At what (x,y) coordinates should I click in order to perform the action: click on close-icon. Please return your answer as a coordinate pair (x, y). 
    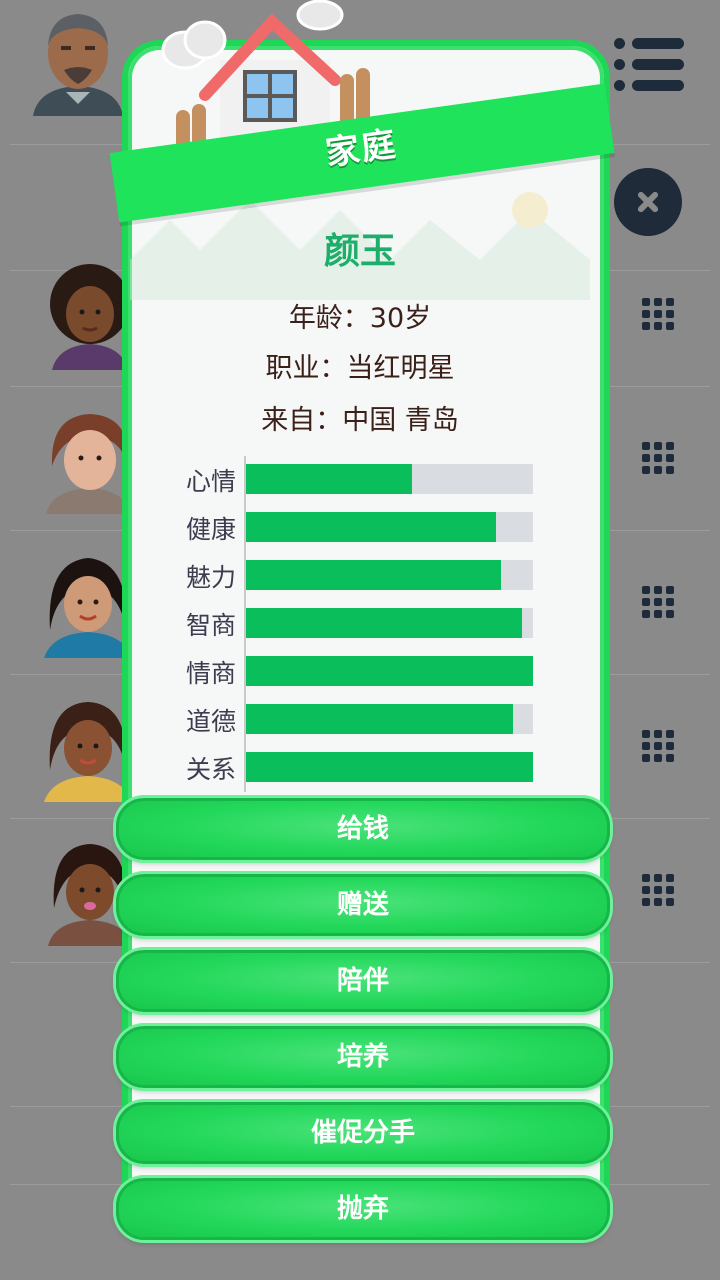
    Looking at the image, I should click on (648, 202).